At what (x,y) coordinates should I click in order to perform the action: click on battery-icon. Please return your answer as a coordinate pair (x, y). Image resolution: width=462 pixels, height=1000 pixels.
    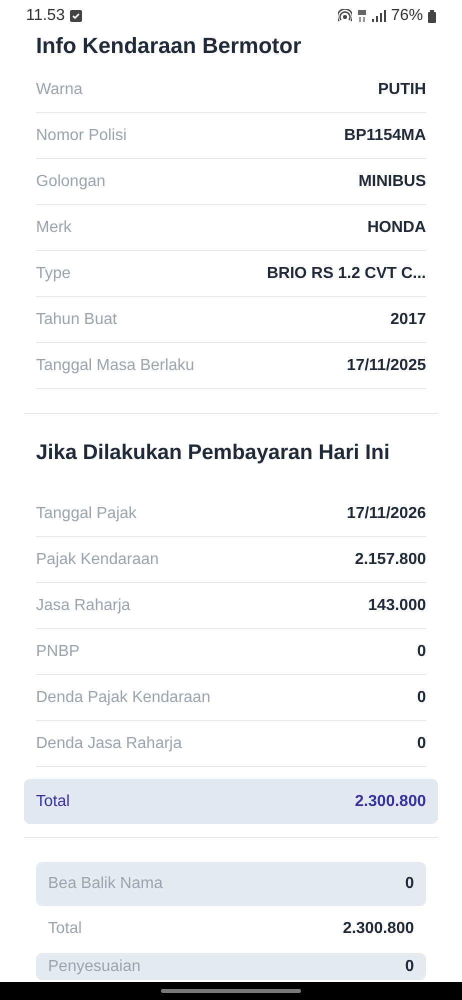
    Looking at the image, I should click on (432, 16).